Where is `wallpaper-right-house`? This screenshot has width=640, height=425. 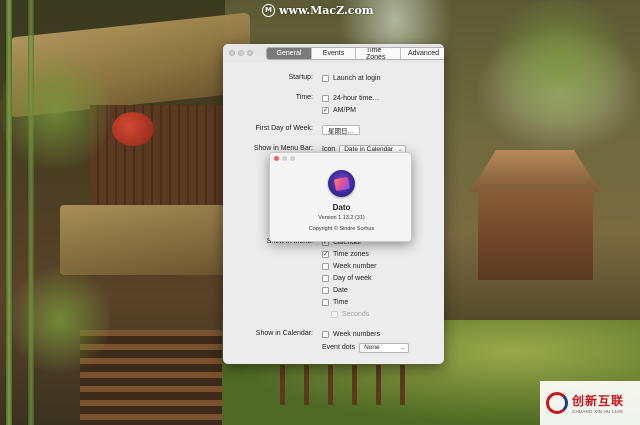 wallpaper-right-house is located at coordinates (535, 235).